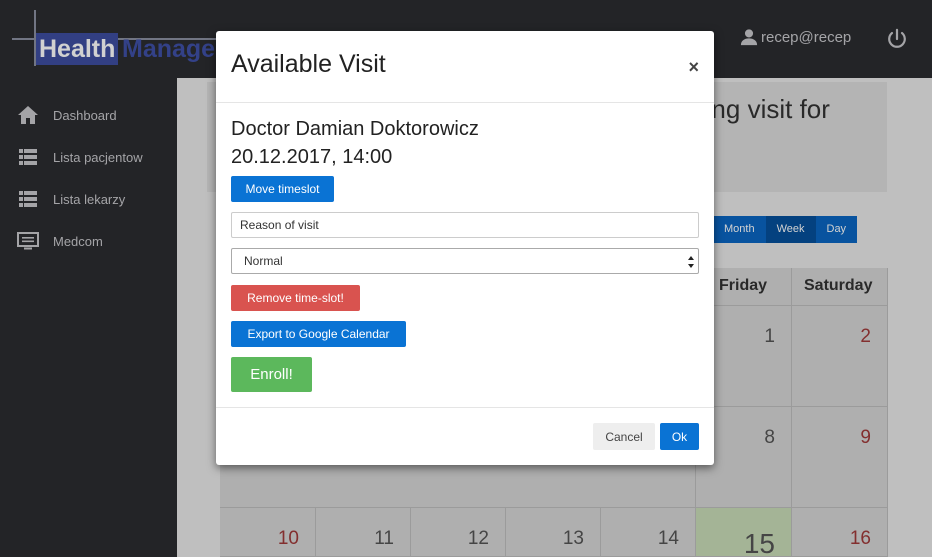  I want to click on reason-input: Reason of visit, so click(465, 225).